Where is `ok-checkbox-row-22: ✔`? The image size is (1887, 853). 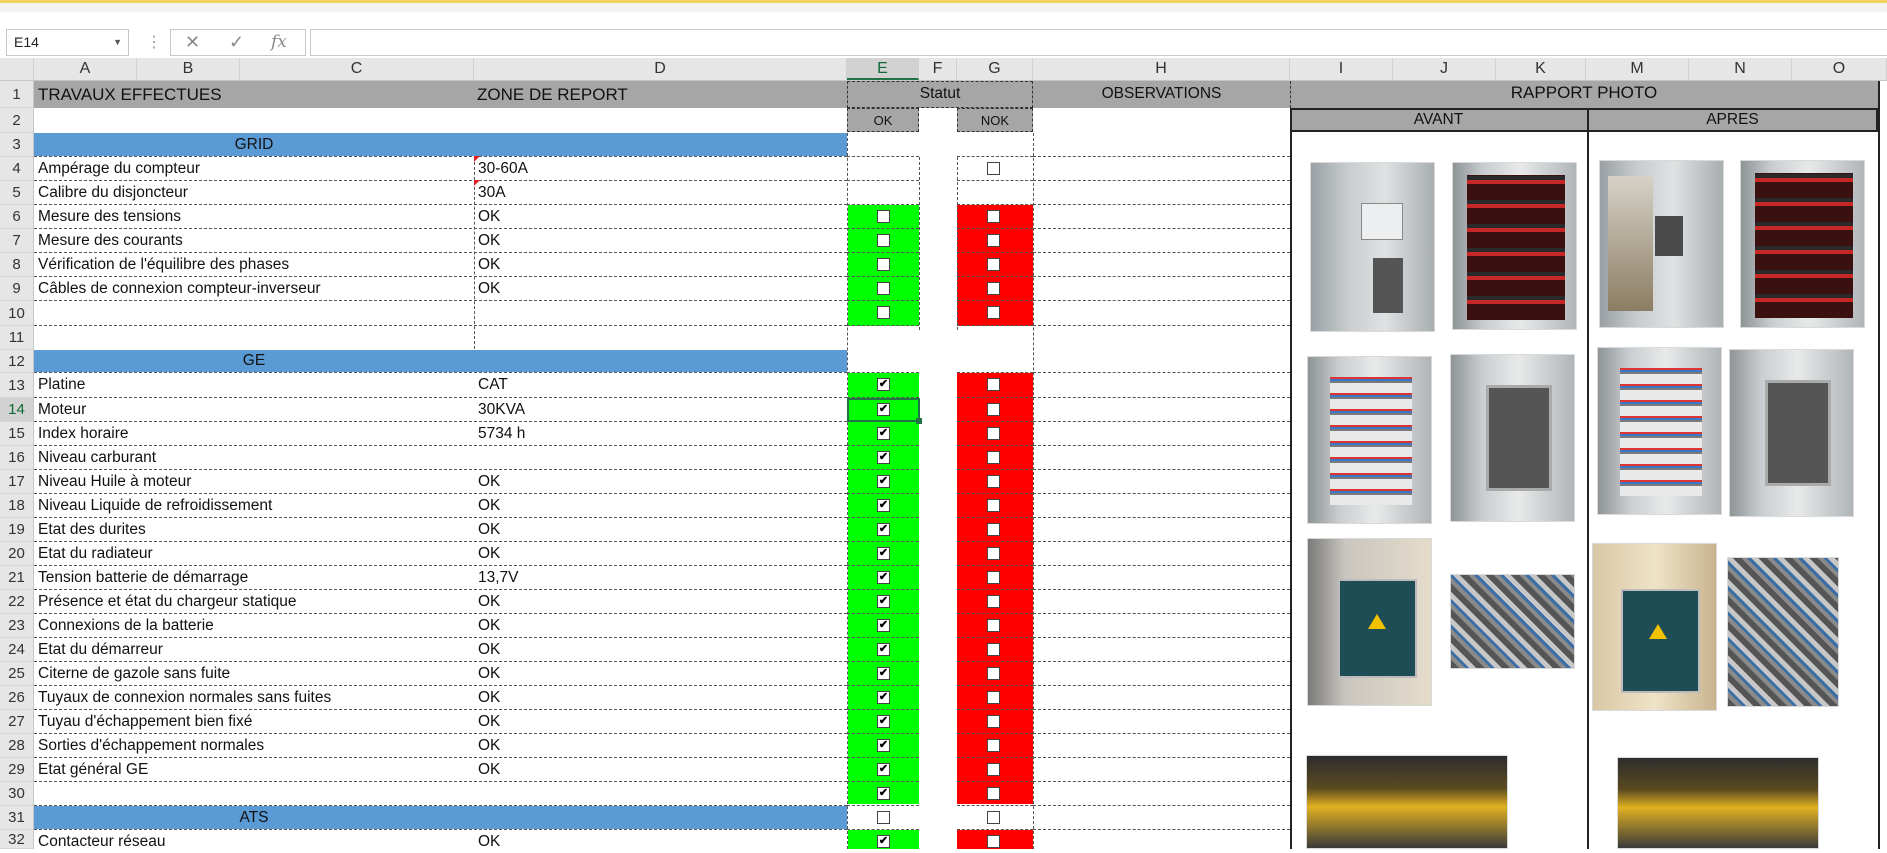 ok-checkbox-row-22: ✔ is located at coordinates (883, 601).